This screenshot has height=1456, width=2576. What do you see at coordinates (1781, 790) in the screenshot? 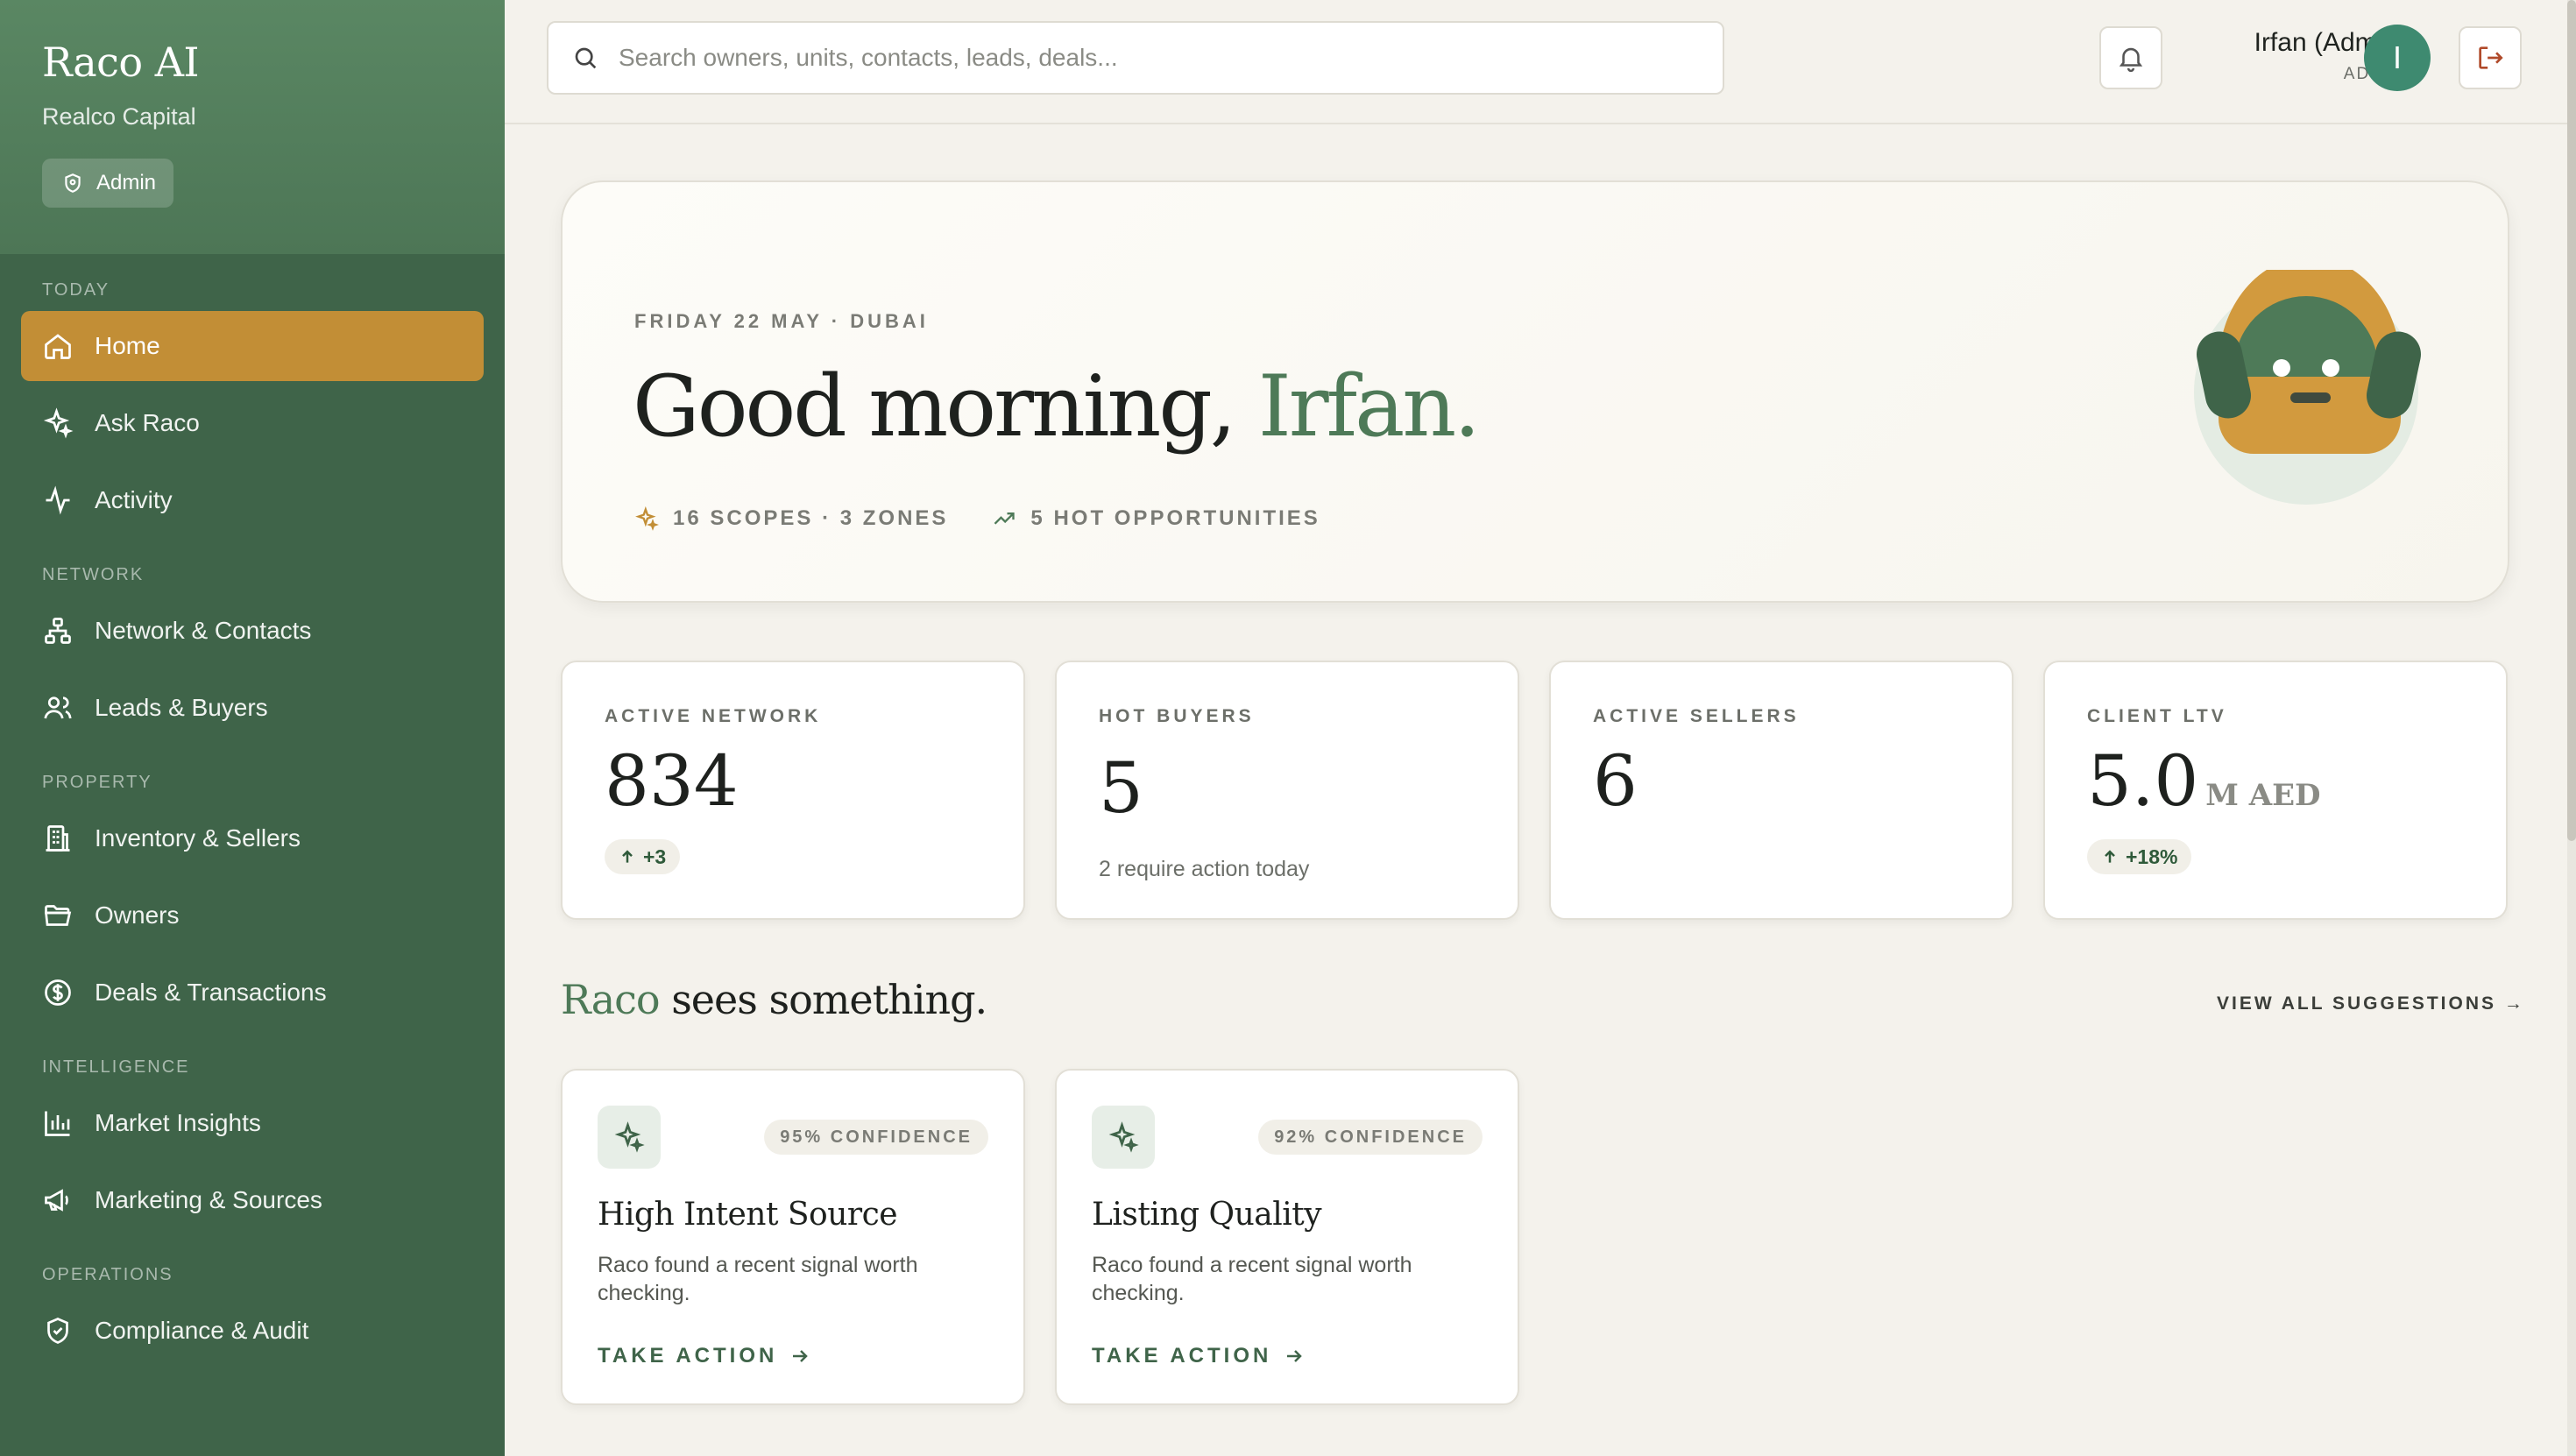
I see `stat-card-active-sellers: ACTIVE SELLERS 6` at bounding box center [1781, 790].